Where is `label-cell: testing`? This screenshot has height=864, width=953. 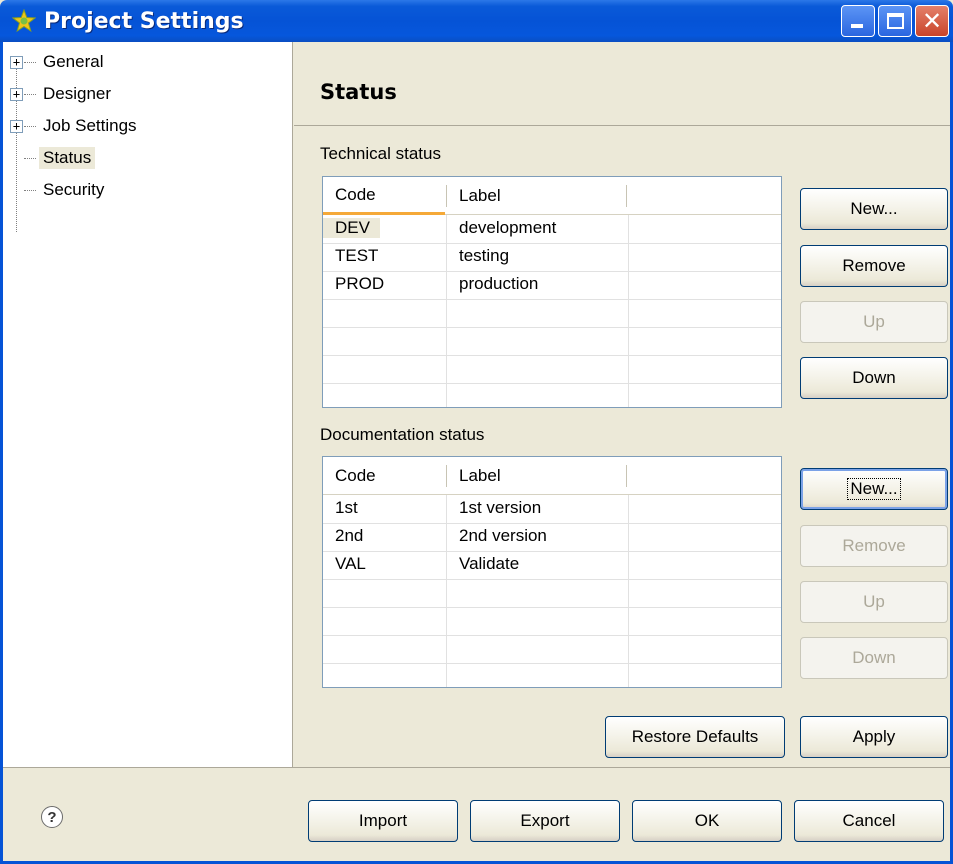 label-cell: testing is located at coordinates (484, 255).